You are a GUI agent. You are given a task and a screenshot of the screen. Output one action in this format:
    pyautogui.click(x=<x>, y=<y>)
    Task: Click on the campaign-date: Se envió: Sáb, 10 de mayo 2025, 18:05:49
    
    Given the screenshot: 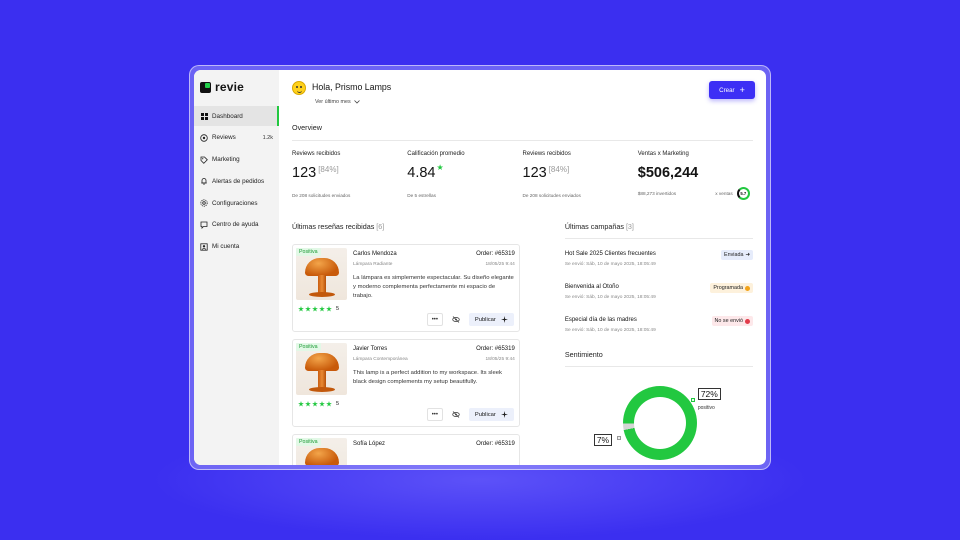 What is the action you would take?
    pyautogui.click(x=610, y=330)
    